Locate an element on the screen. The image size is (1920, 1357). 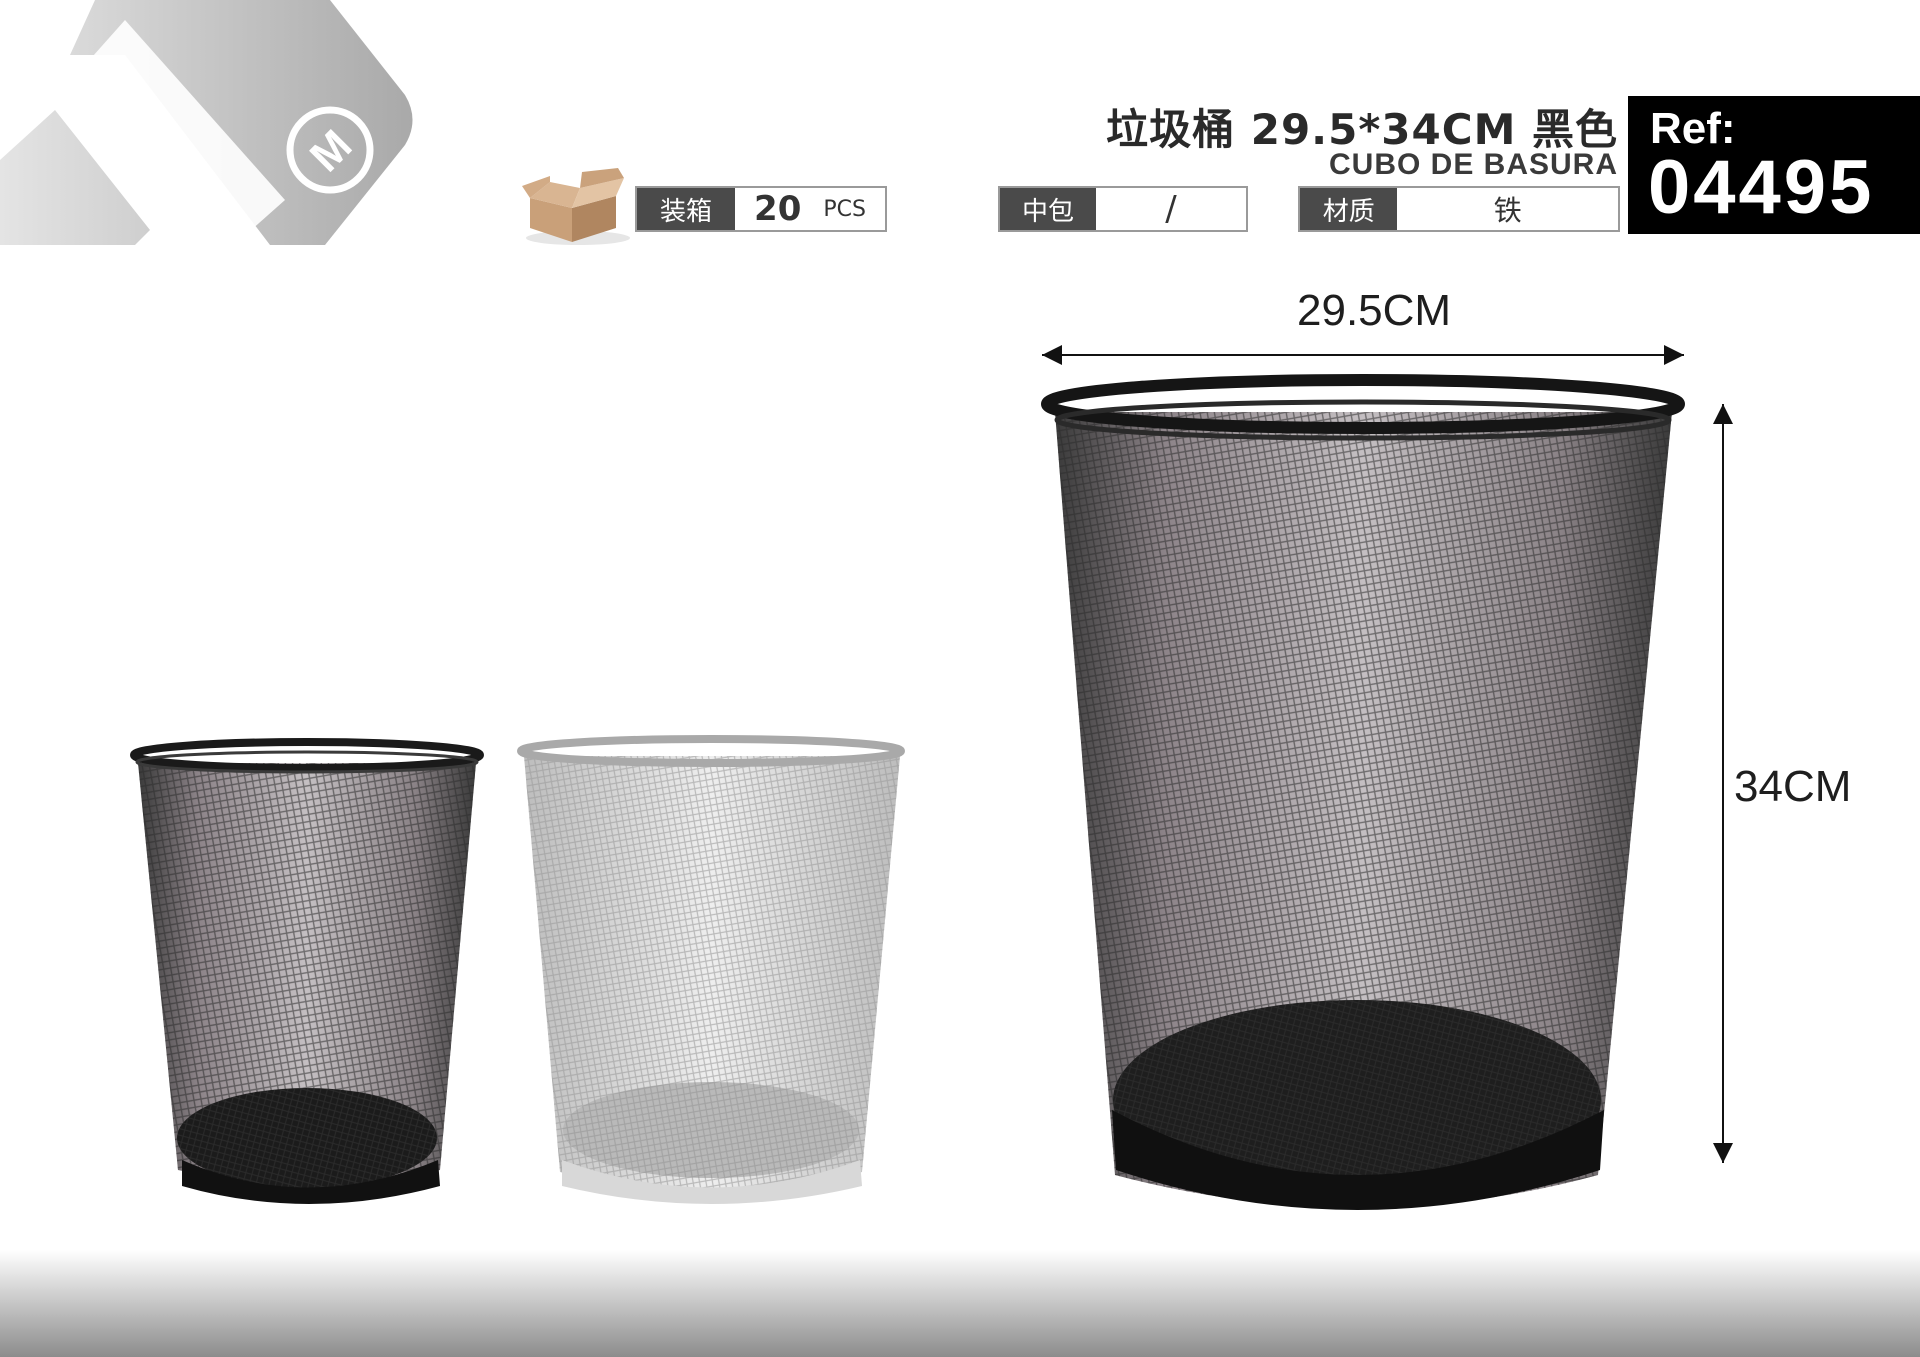
silver-bin-small is located at coordinates (711, 969).